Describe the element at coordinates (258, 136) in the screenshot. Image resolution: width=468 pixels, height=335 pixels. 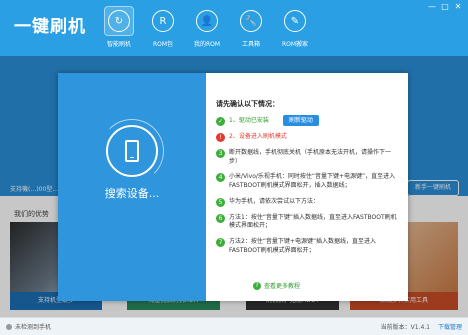
I see `step-text: 2、设备进入刷机模式` at that location.